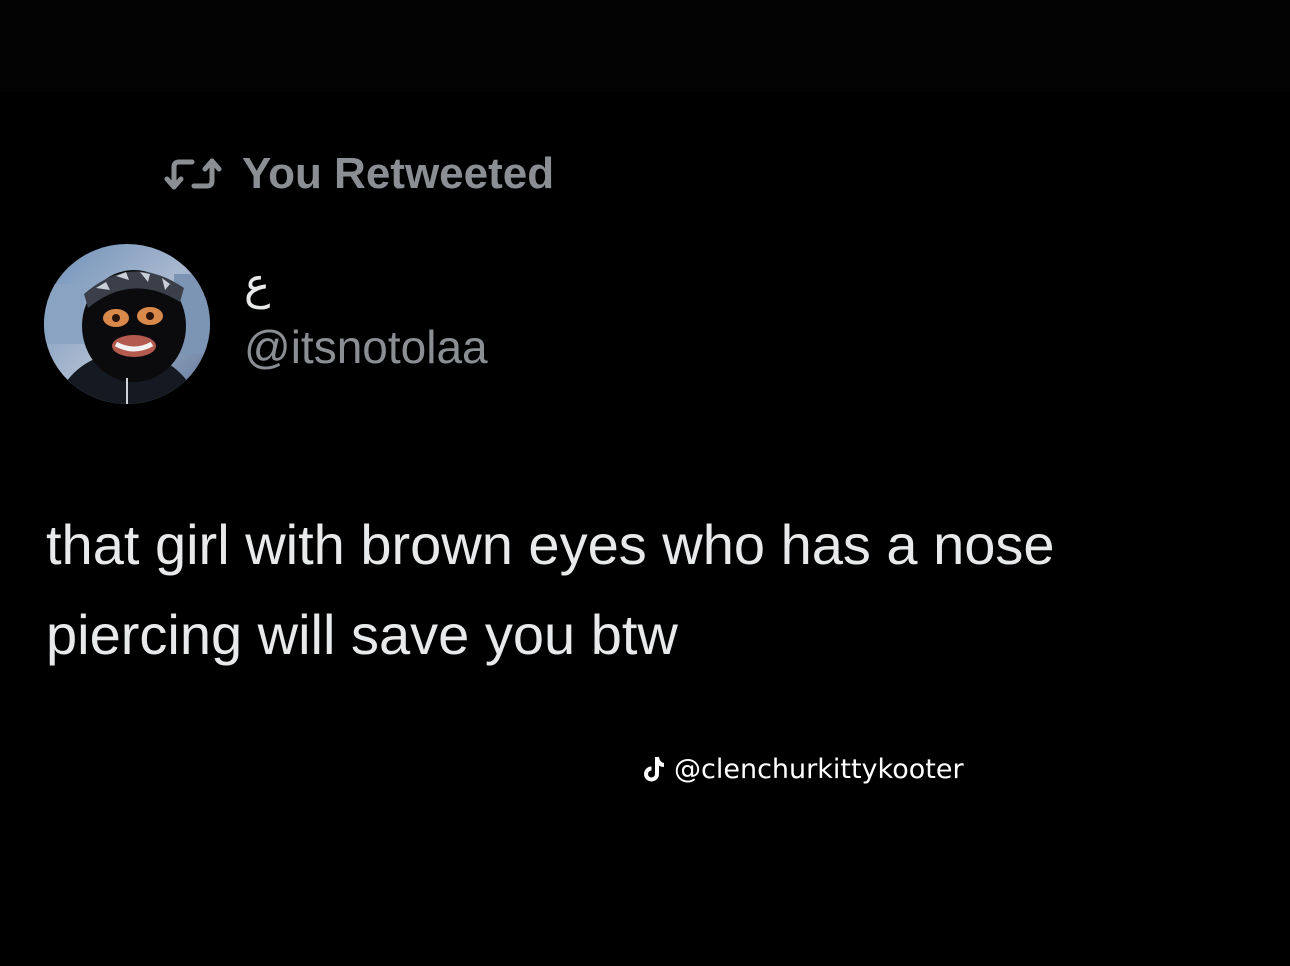 The height and width of the screenshot is (966, 1290). Describe the element at coordinates (398, 173) in the screenshot. I see `retweet-label: You Retweeted` at that location.